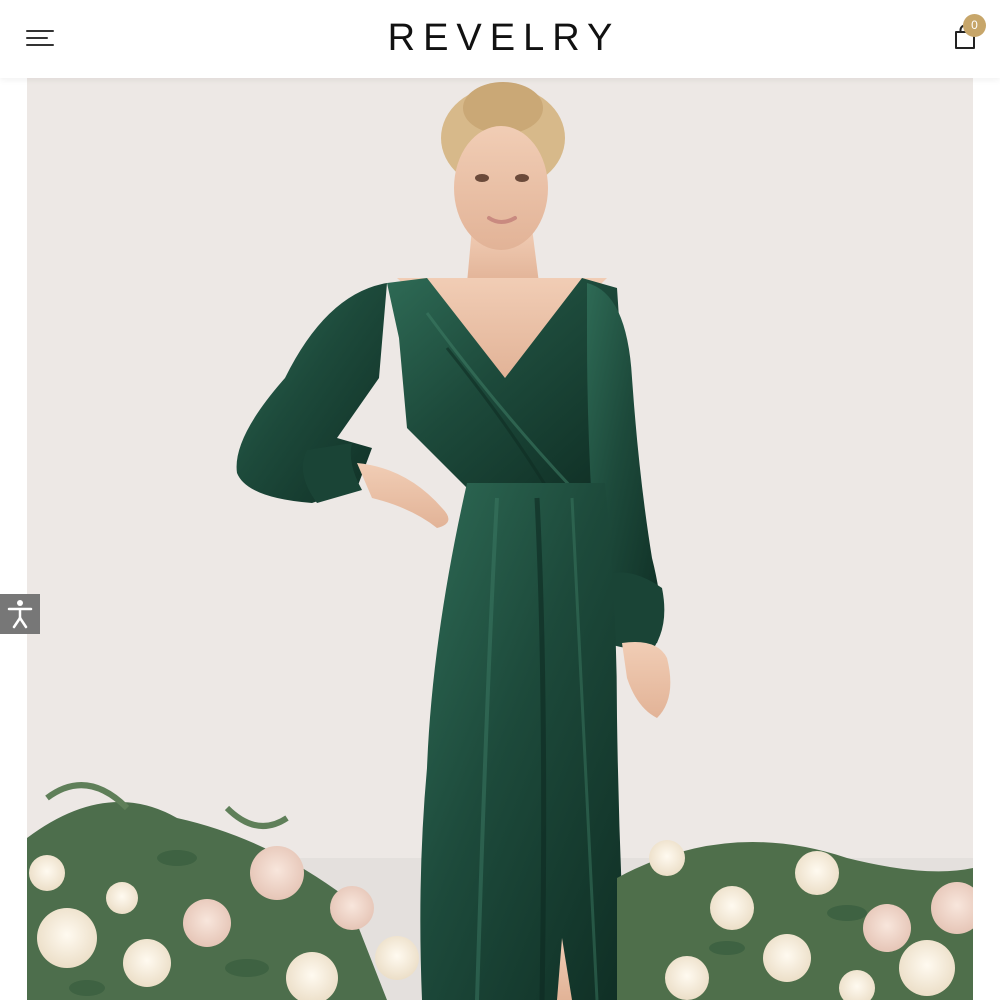 This screenshot has width=1000, height=1000. Describe the element at coordinates (974, 25) in the screenshot. I see `cart-count-badge: 0` at that location.